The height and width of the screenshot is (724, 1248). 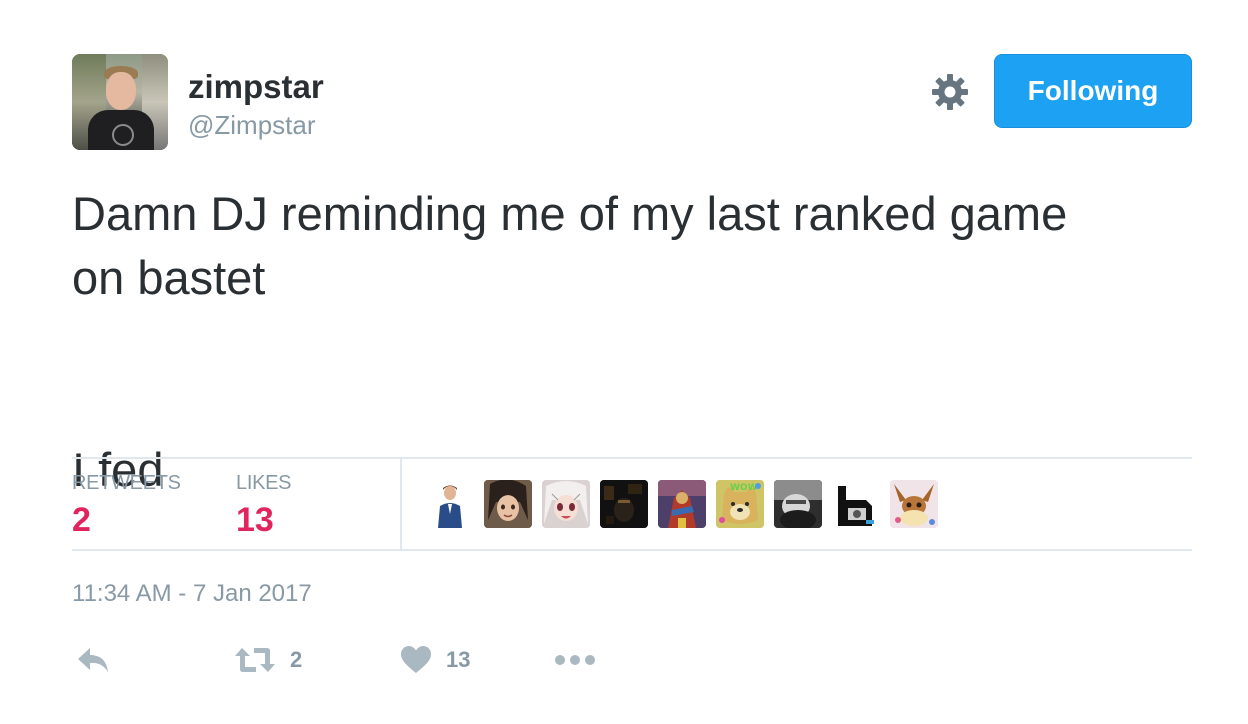 What do you see at coordinates (1093, 91) in the screenshot?
I see `following-button: Following` at bounding box center [1093, 91].